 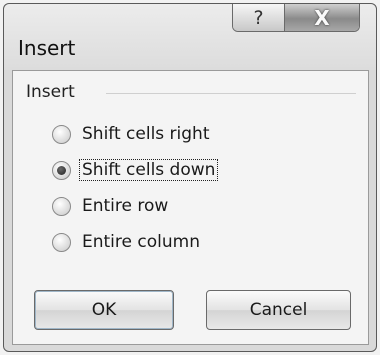 What do you see at coordinates (61, 206) in the screenshot?
I see `radio-entire-row` at bounding box center [61, 206].